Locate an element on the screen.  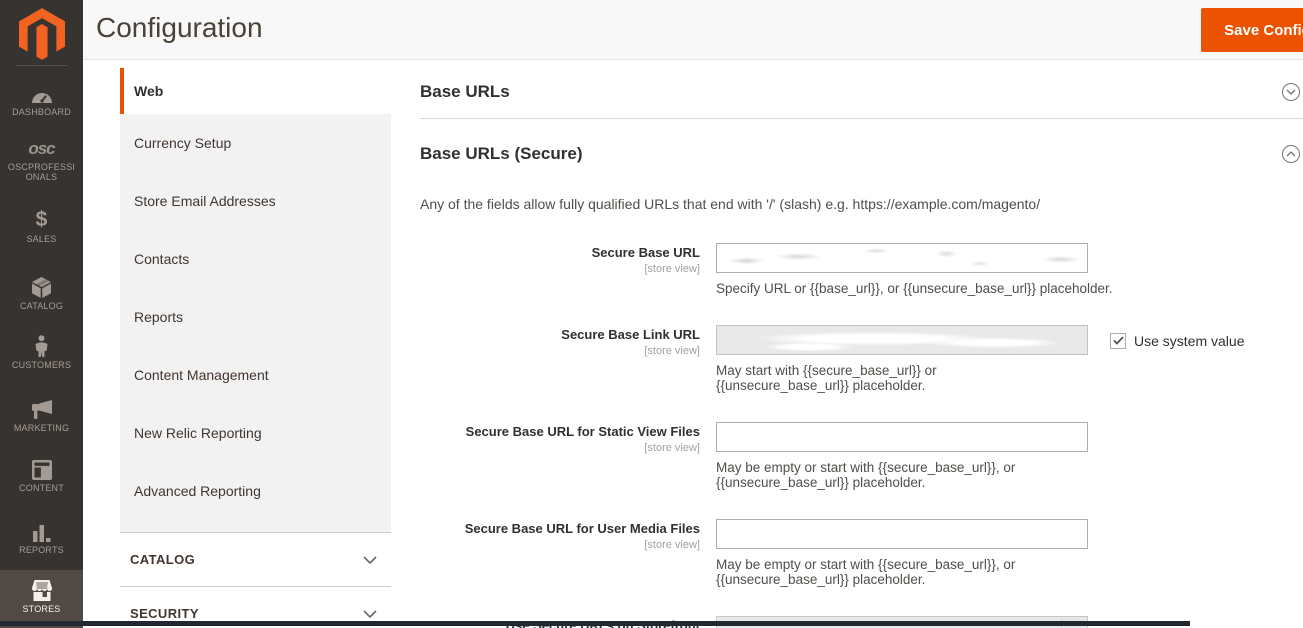
sidebar-item-stores: STORES is located at coordinates (41, 599).